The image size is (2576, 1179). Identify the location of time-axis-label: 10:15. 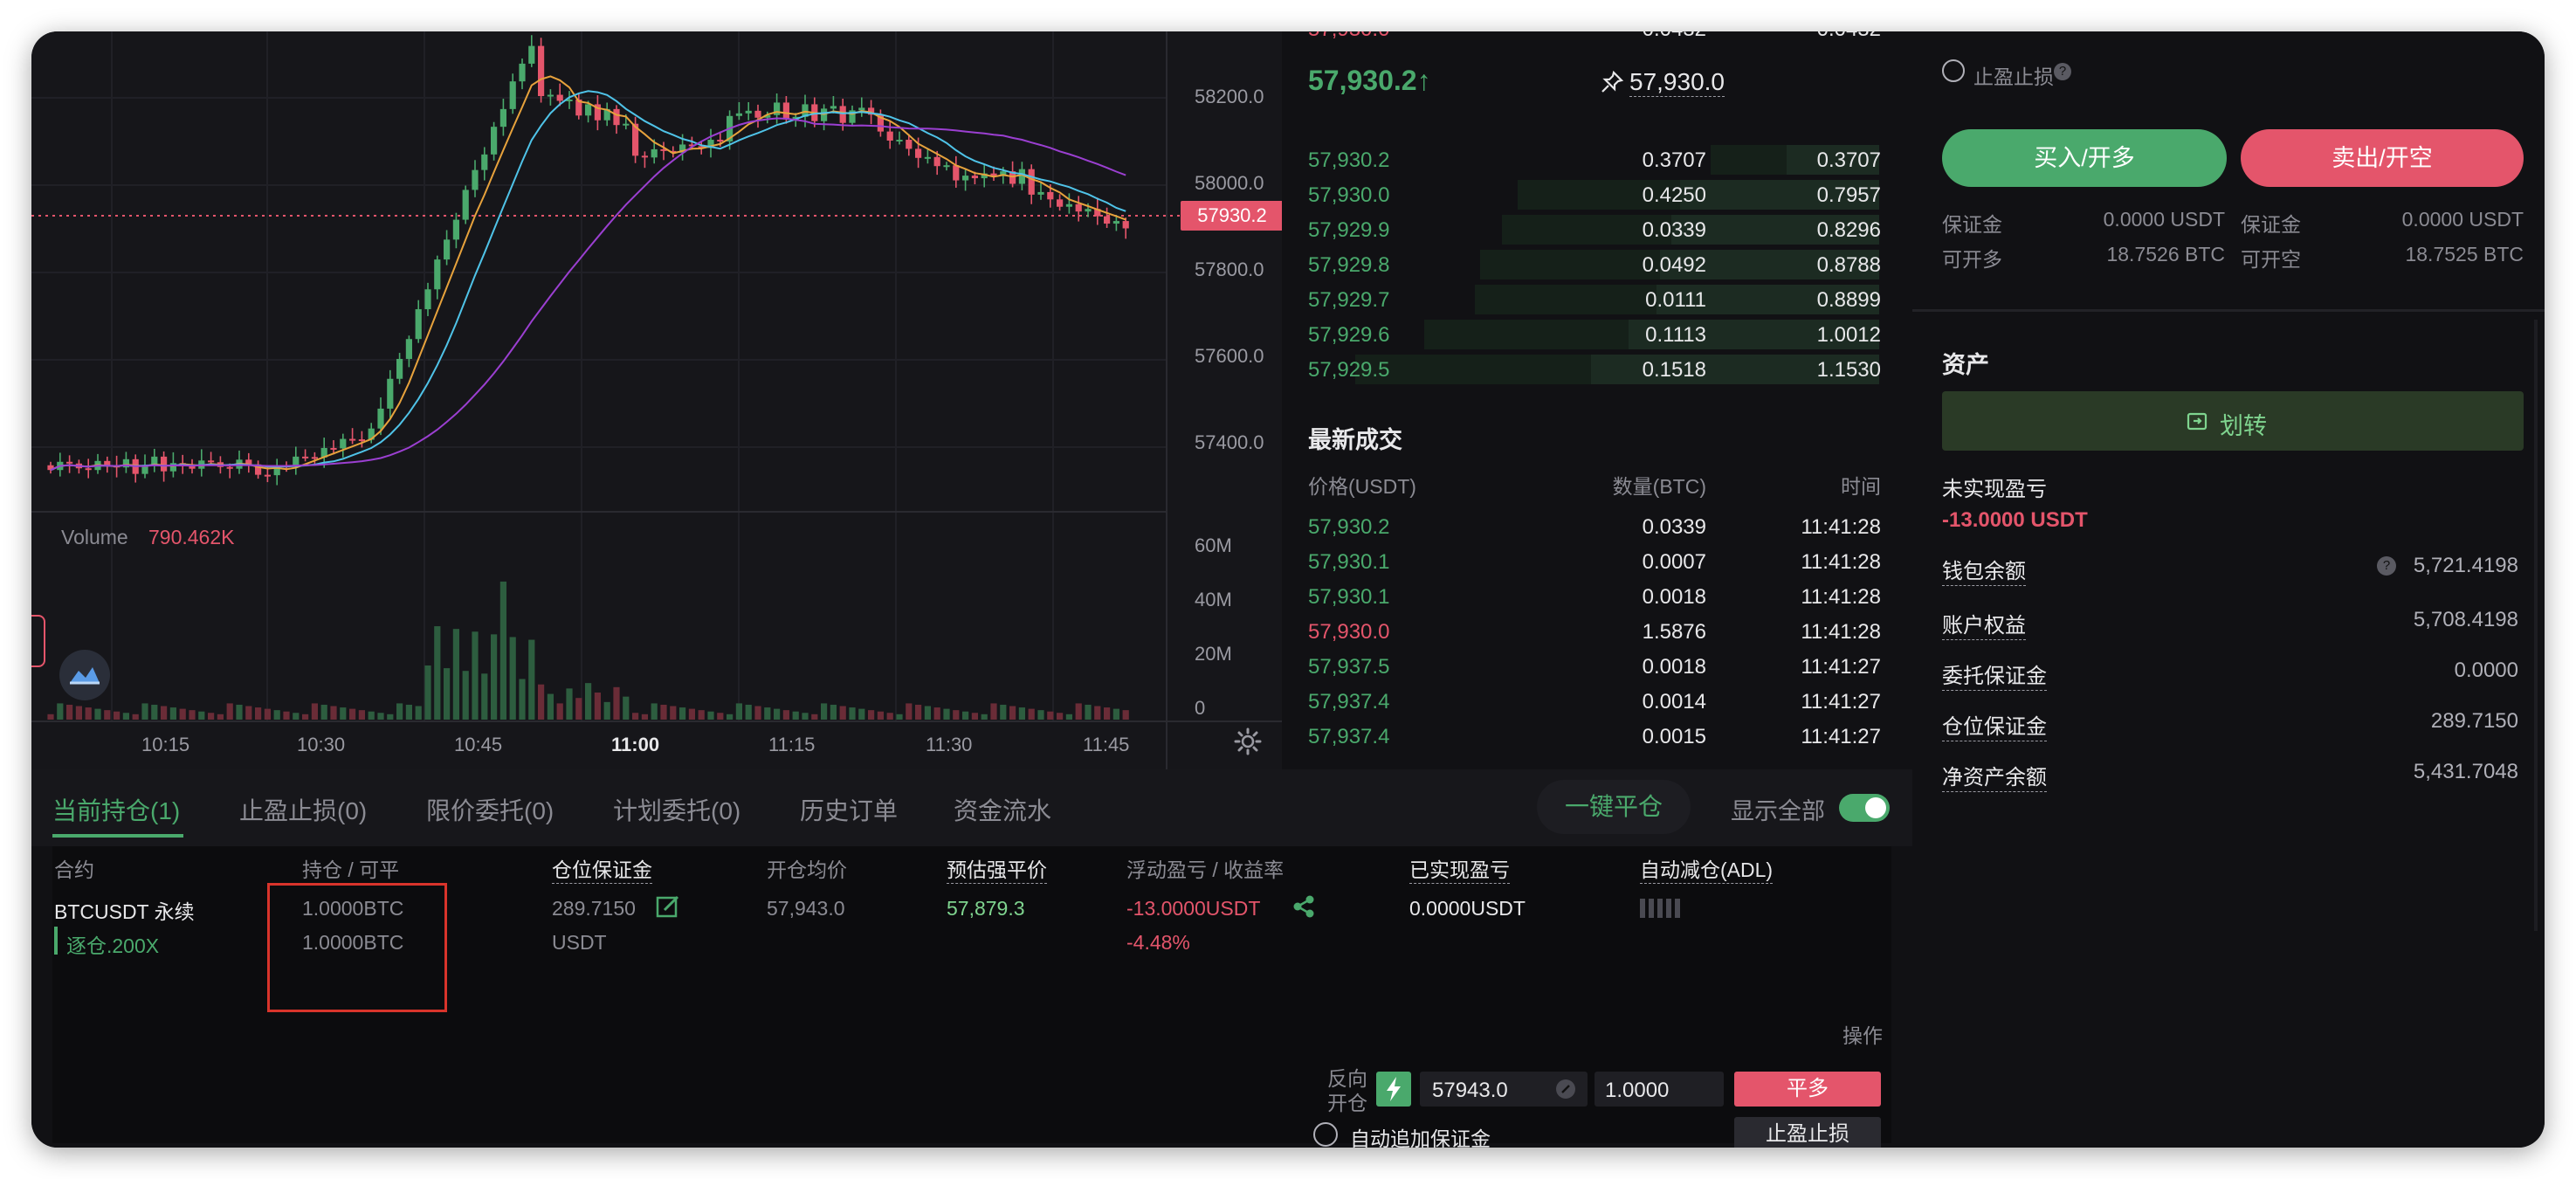
(165, 744).